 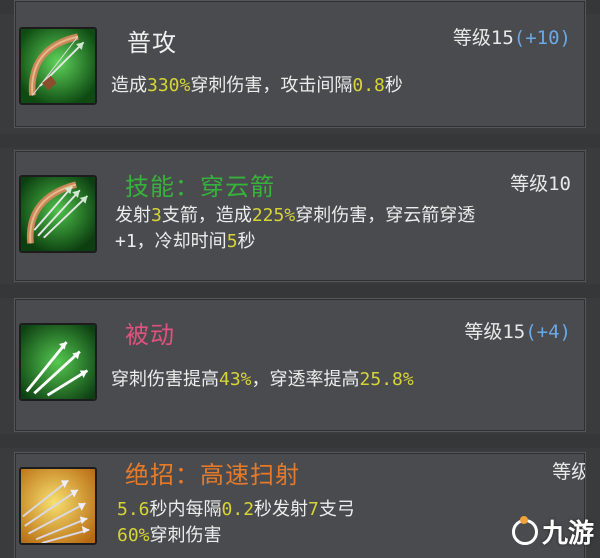 What do you see at coordinates (524, 530) in the screenshot?
I see `logo-icon` at bounding box center [524, 530].